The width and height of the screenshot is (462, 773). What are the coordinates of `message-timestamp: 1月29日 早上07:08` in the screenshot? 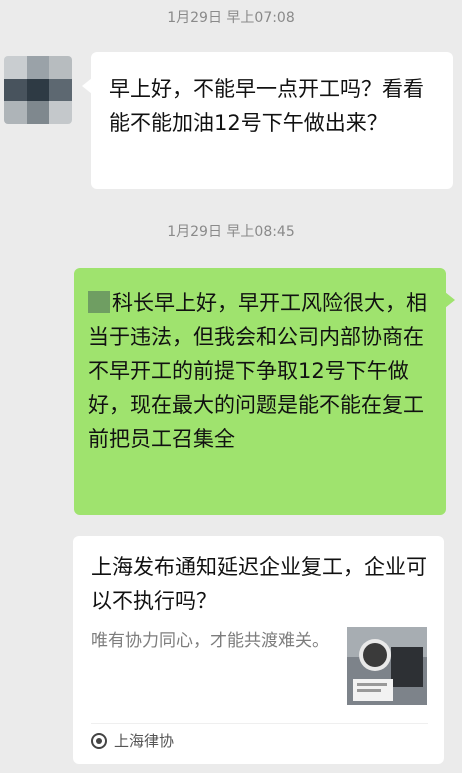 It's located at (231, 18).